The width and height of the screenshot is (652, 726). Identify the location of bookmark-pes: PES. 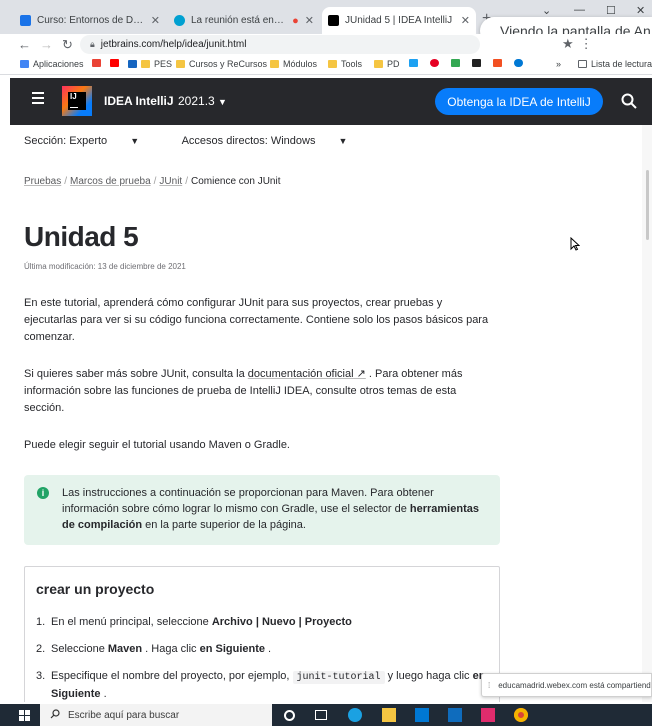
(150, 64).